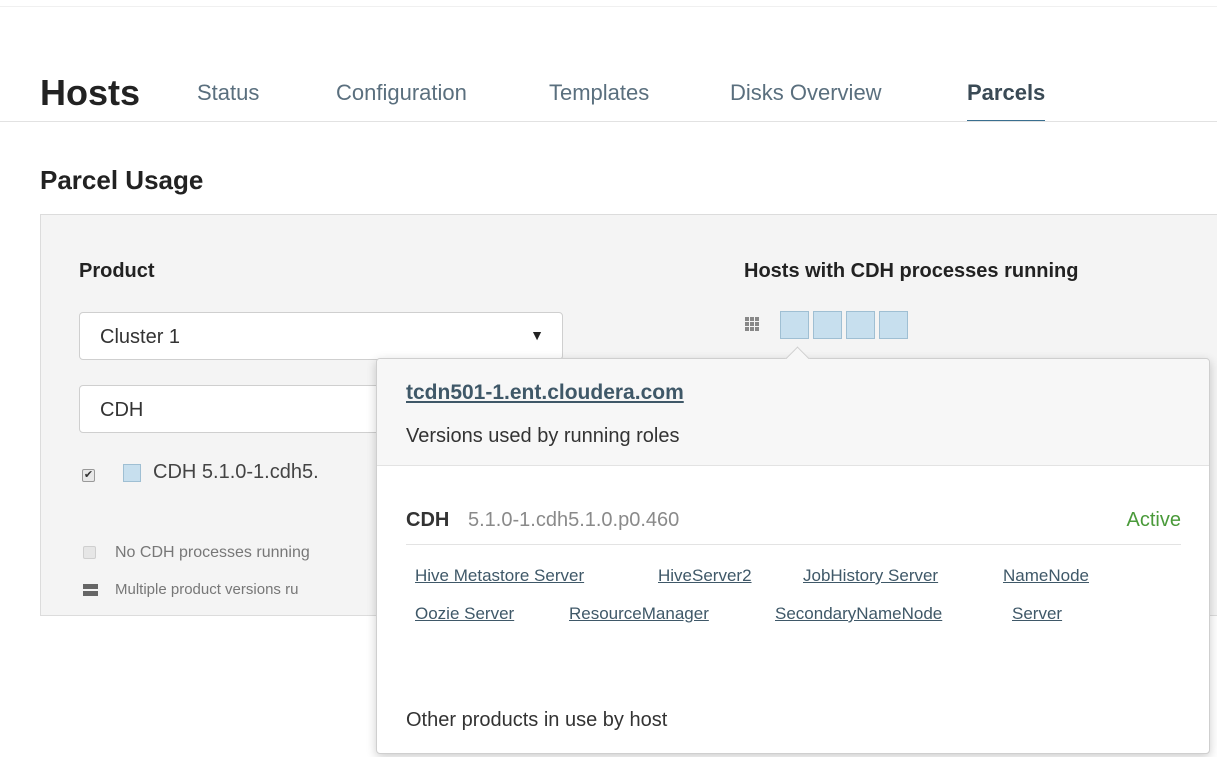 This screenshot has height=757, width=1217. What do you see at coordinates (608, 3) in the screenshot?
I see `top-divider` at bounding box center [608, 3].